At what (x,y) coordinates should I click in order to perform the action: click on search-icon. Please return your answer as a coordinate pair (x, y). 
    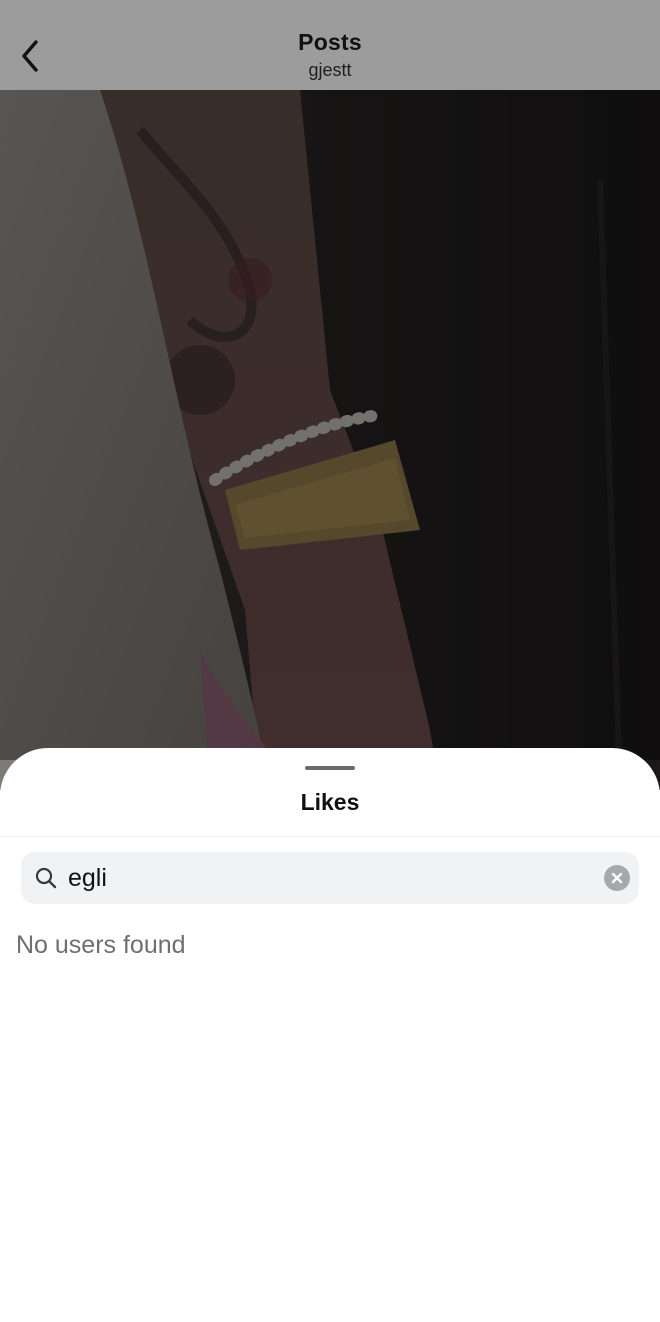
    Looking at the image, I should click on (46, 878).